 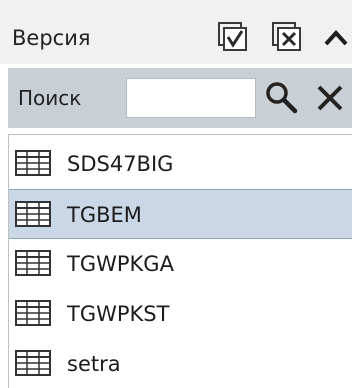 I want to click on list-item: TGWPKST, so click(x=180, y=314).